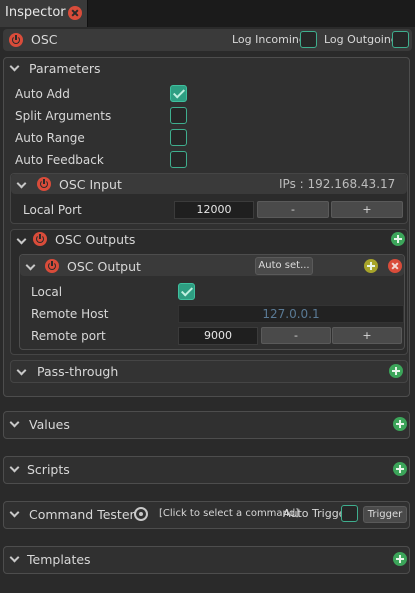 The image size is (415, 593). Describe the element at coordinates (178, 137) in the screenshot. I see `auto-range-checkbox` at that location.